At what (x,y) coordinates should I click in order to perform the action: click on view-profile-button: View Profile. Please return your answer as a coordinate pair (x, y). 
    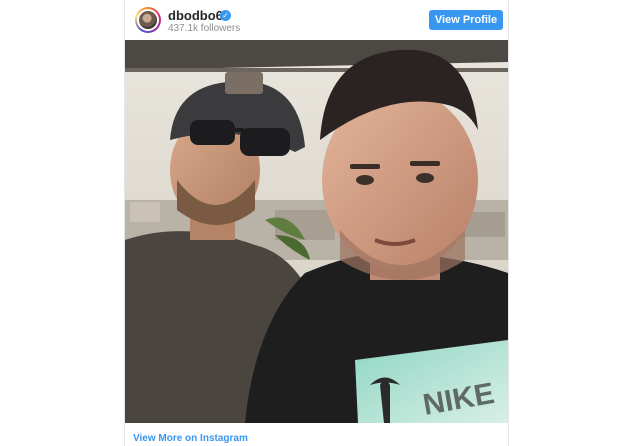
    Looking at the image, I should click on (466, 20).